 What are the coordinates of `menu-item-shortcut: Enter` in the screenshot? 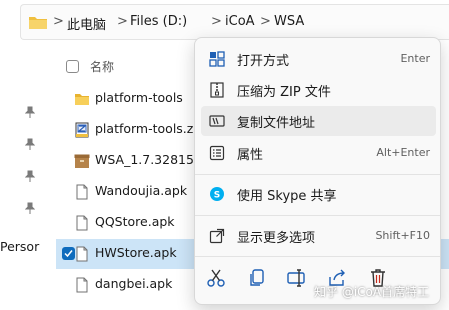 It's located at (415, 58).